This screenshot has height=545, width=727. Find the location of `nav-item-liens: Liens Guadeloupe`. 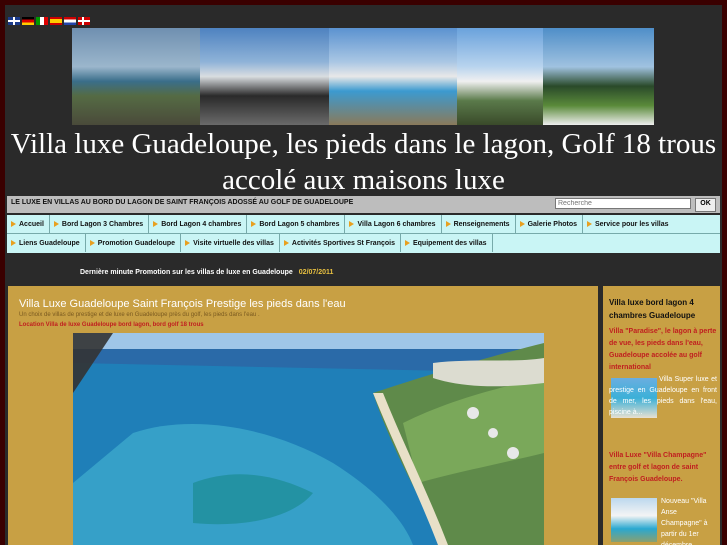

nav-item-liens: Liens Guadeloupe is located at coordinates (46, 243).